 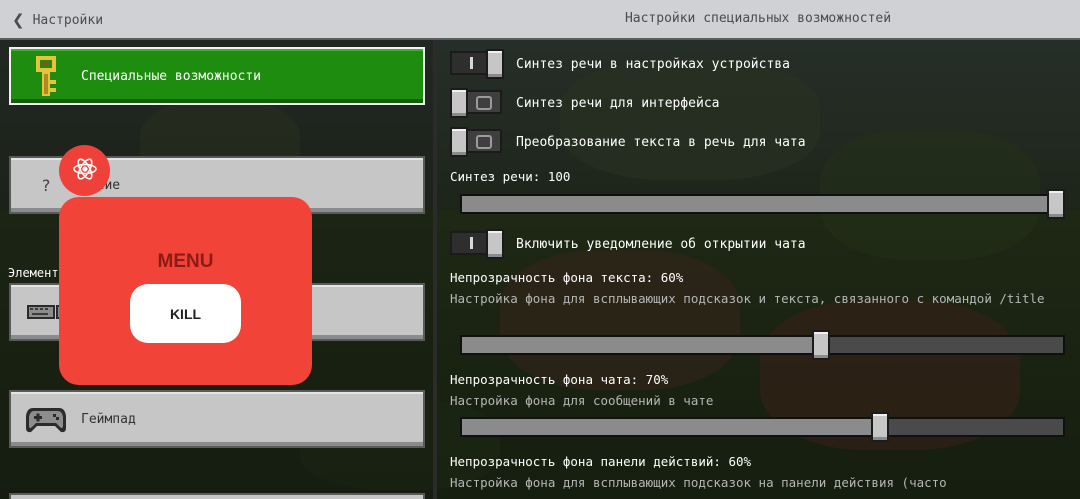 I want to click on toggle-label: Преобразование текста в речь для чата, so click(x=661, y=142).